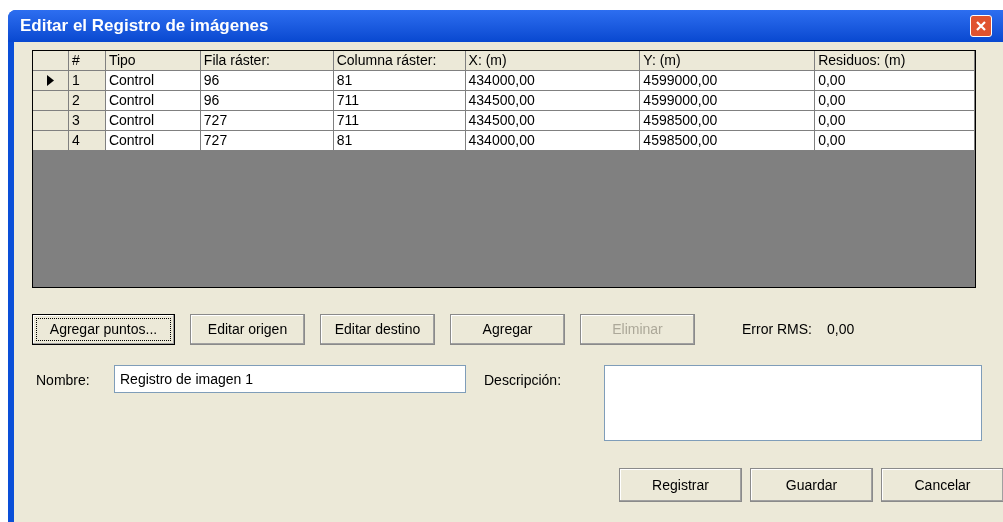  What do you see at coordinates (777, 329) in the screenshot?
I see `rms-label: Error RMS:` at bounding box center [777, 329].